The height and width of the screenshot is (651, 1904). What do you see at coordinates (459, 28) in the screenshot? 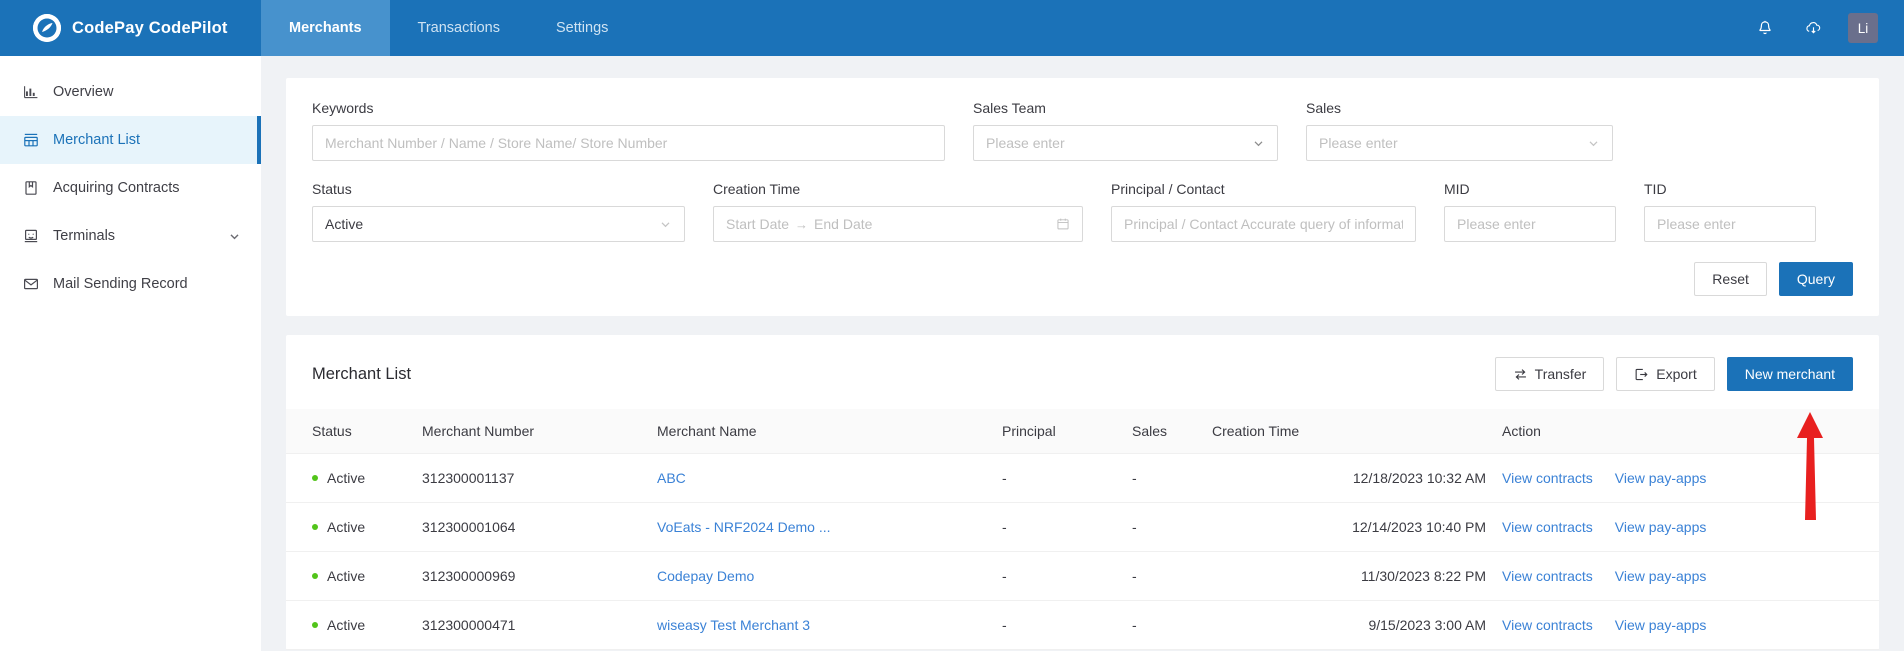
I see `tab-transactions: Transactions` at bounding box center [459, 28].